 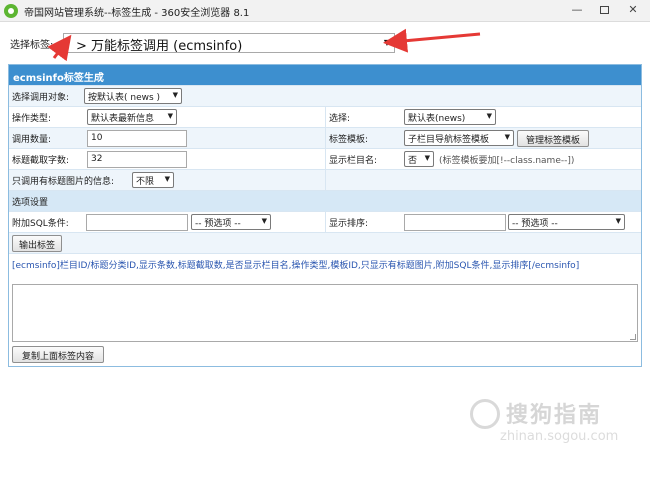 I want to click on title-length-input: 32, so click(x=137, y=159).